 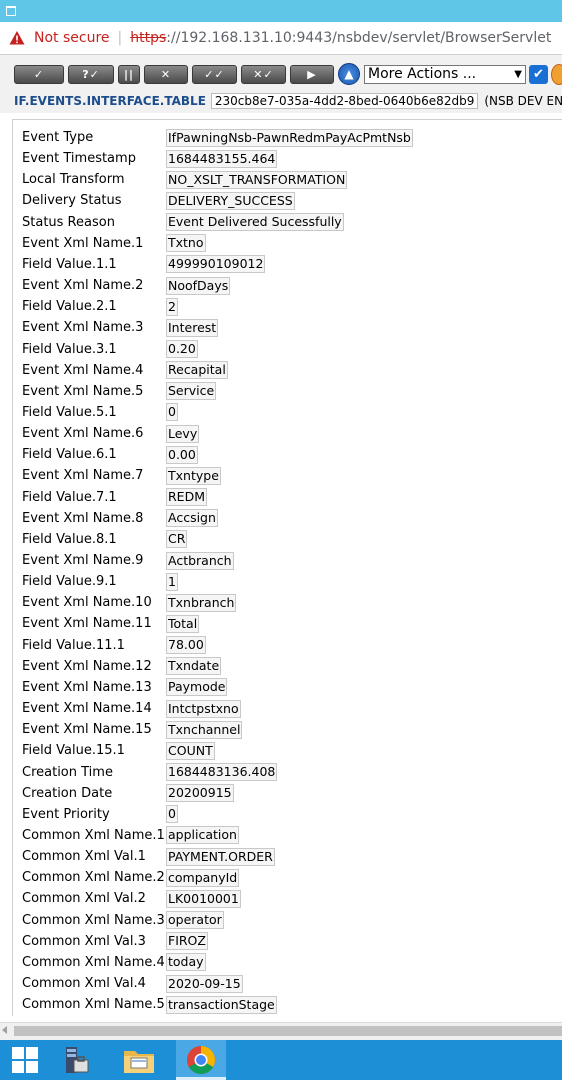 I want to click on server-manager-button, so click(x=76, y=1060).